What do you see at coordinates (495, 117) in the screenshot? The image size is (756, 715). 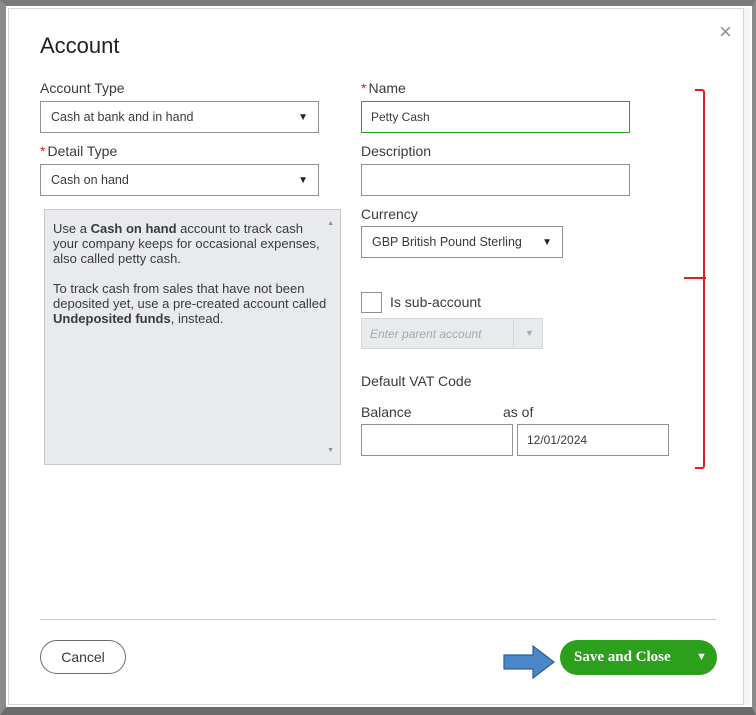 I see `name-input: Petty Cash` at bounding box center [495, 117].